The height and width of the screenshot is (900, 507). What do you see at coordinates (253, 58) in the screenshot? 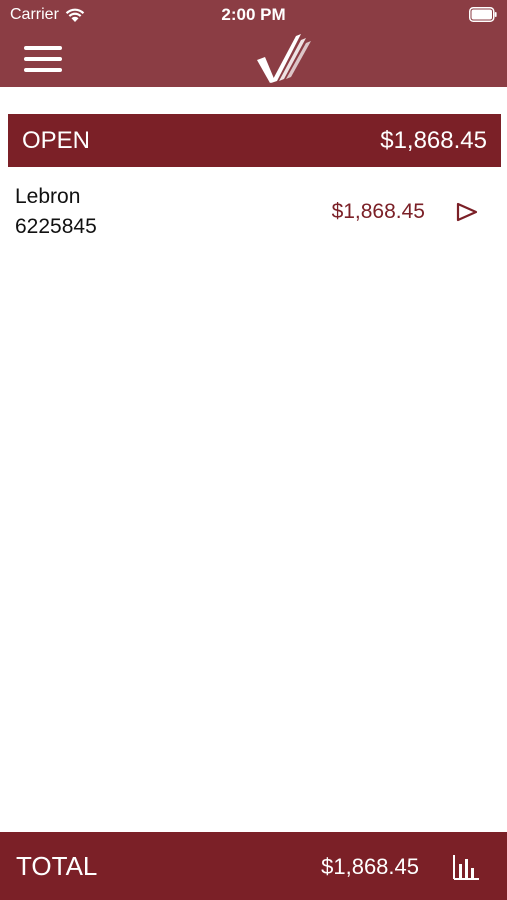
I see `nav-bar` at bounding box center [253, 58].